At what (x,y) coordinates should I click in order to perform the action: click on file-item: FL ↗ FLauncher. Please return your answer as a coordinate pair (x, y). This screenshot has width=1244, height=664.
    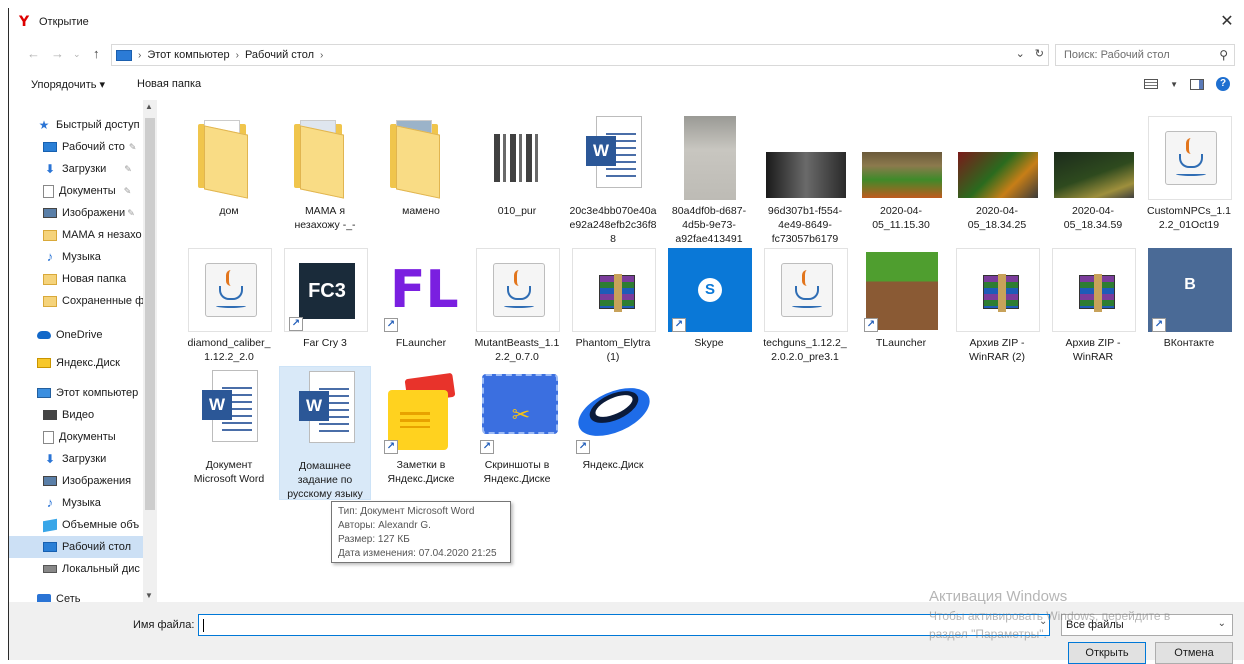
    Looking at the image, I should click on (421, 303).